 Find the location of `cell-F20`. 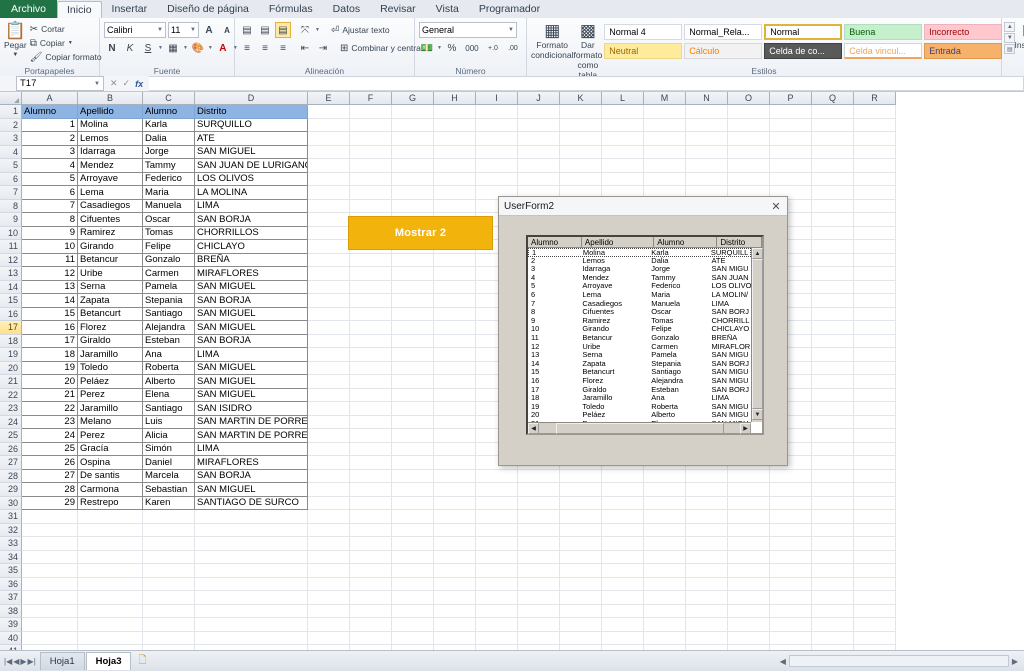

cell-F20 is located at coordinates (371, 368).